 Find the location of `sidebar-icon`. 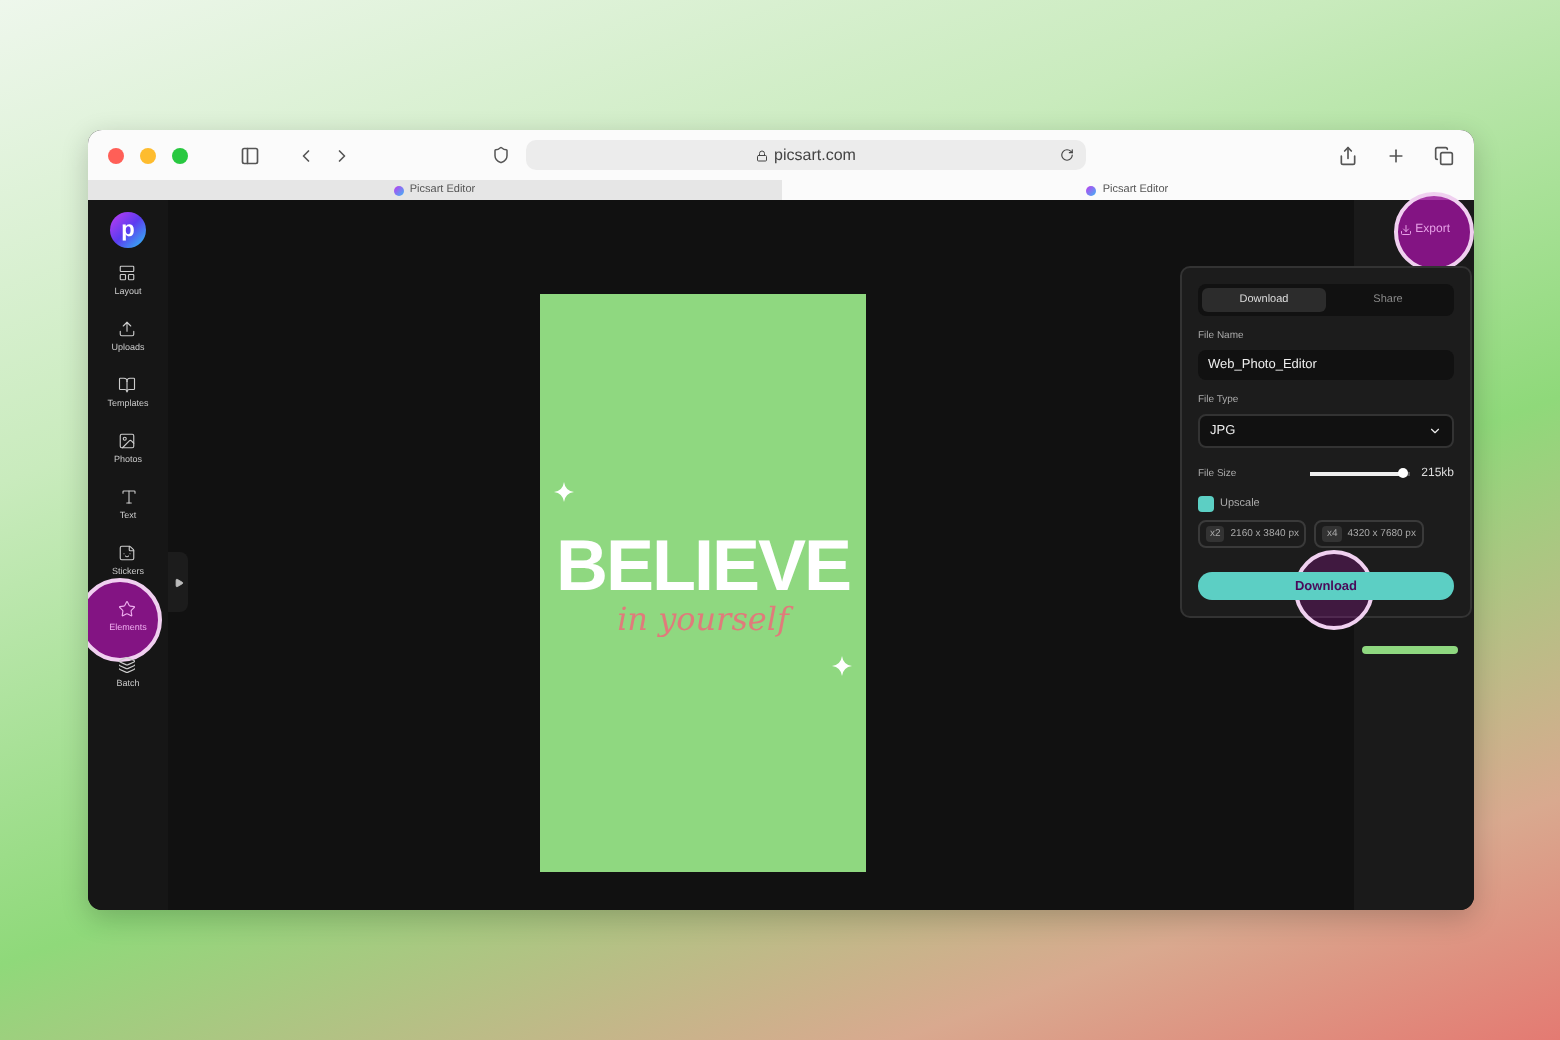

sidebar-icon is located at coordinates (250, 155).